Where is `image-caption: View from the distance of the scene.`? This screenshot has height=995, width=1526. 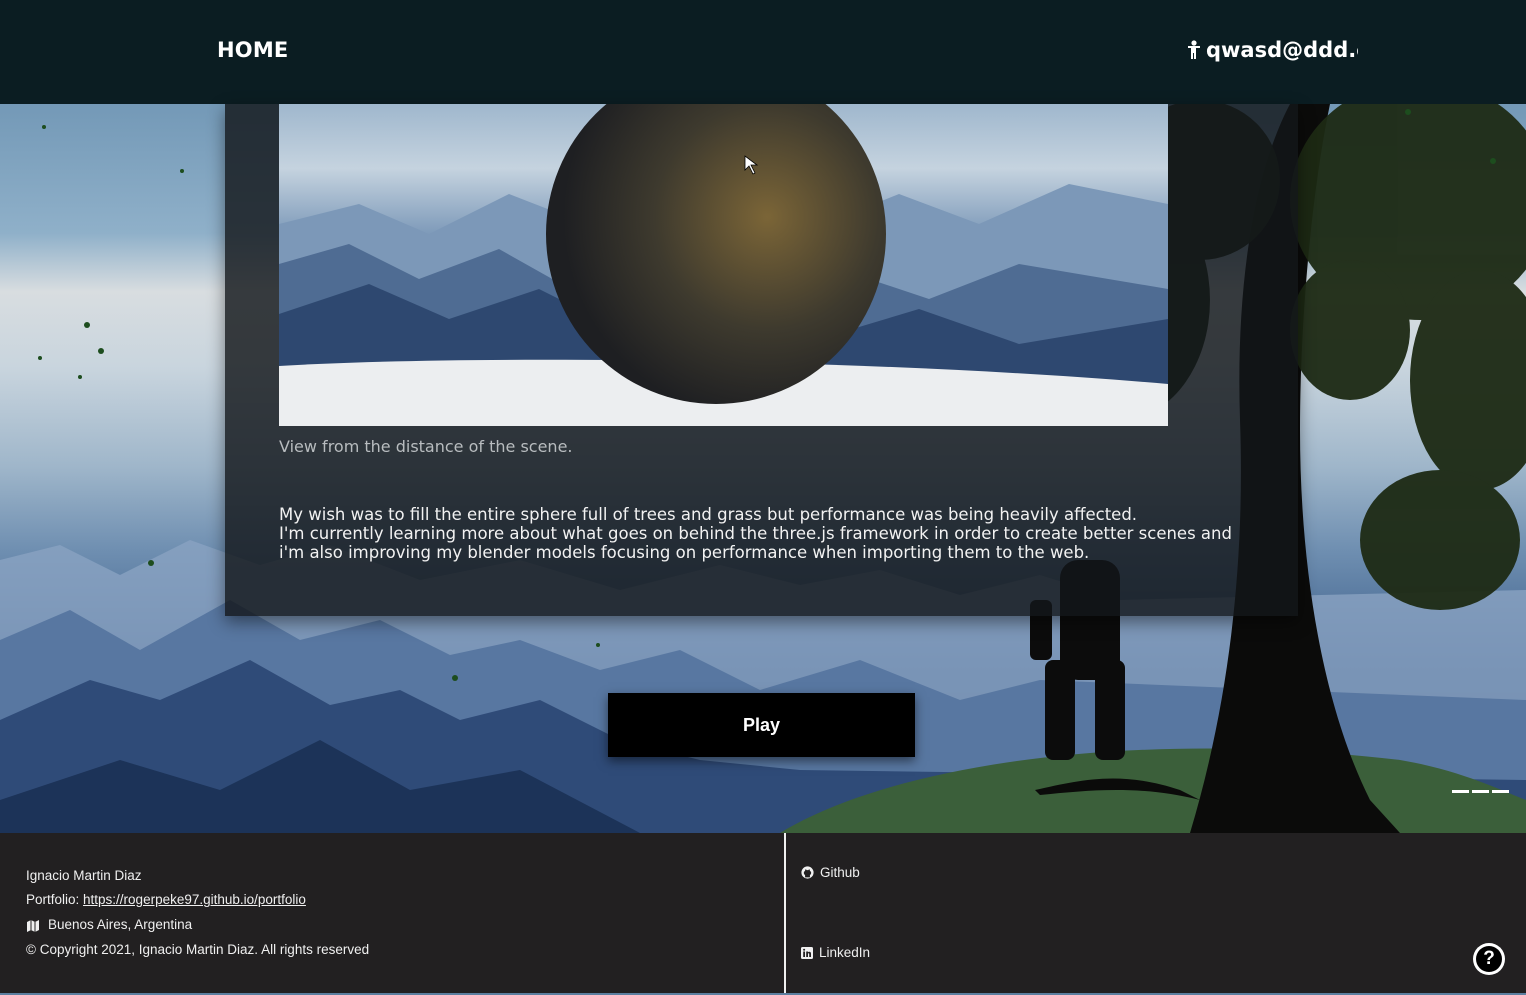 image-caption: View from the distance of the scene. is located at coordinates (426, 446).